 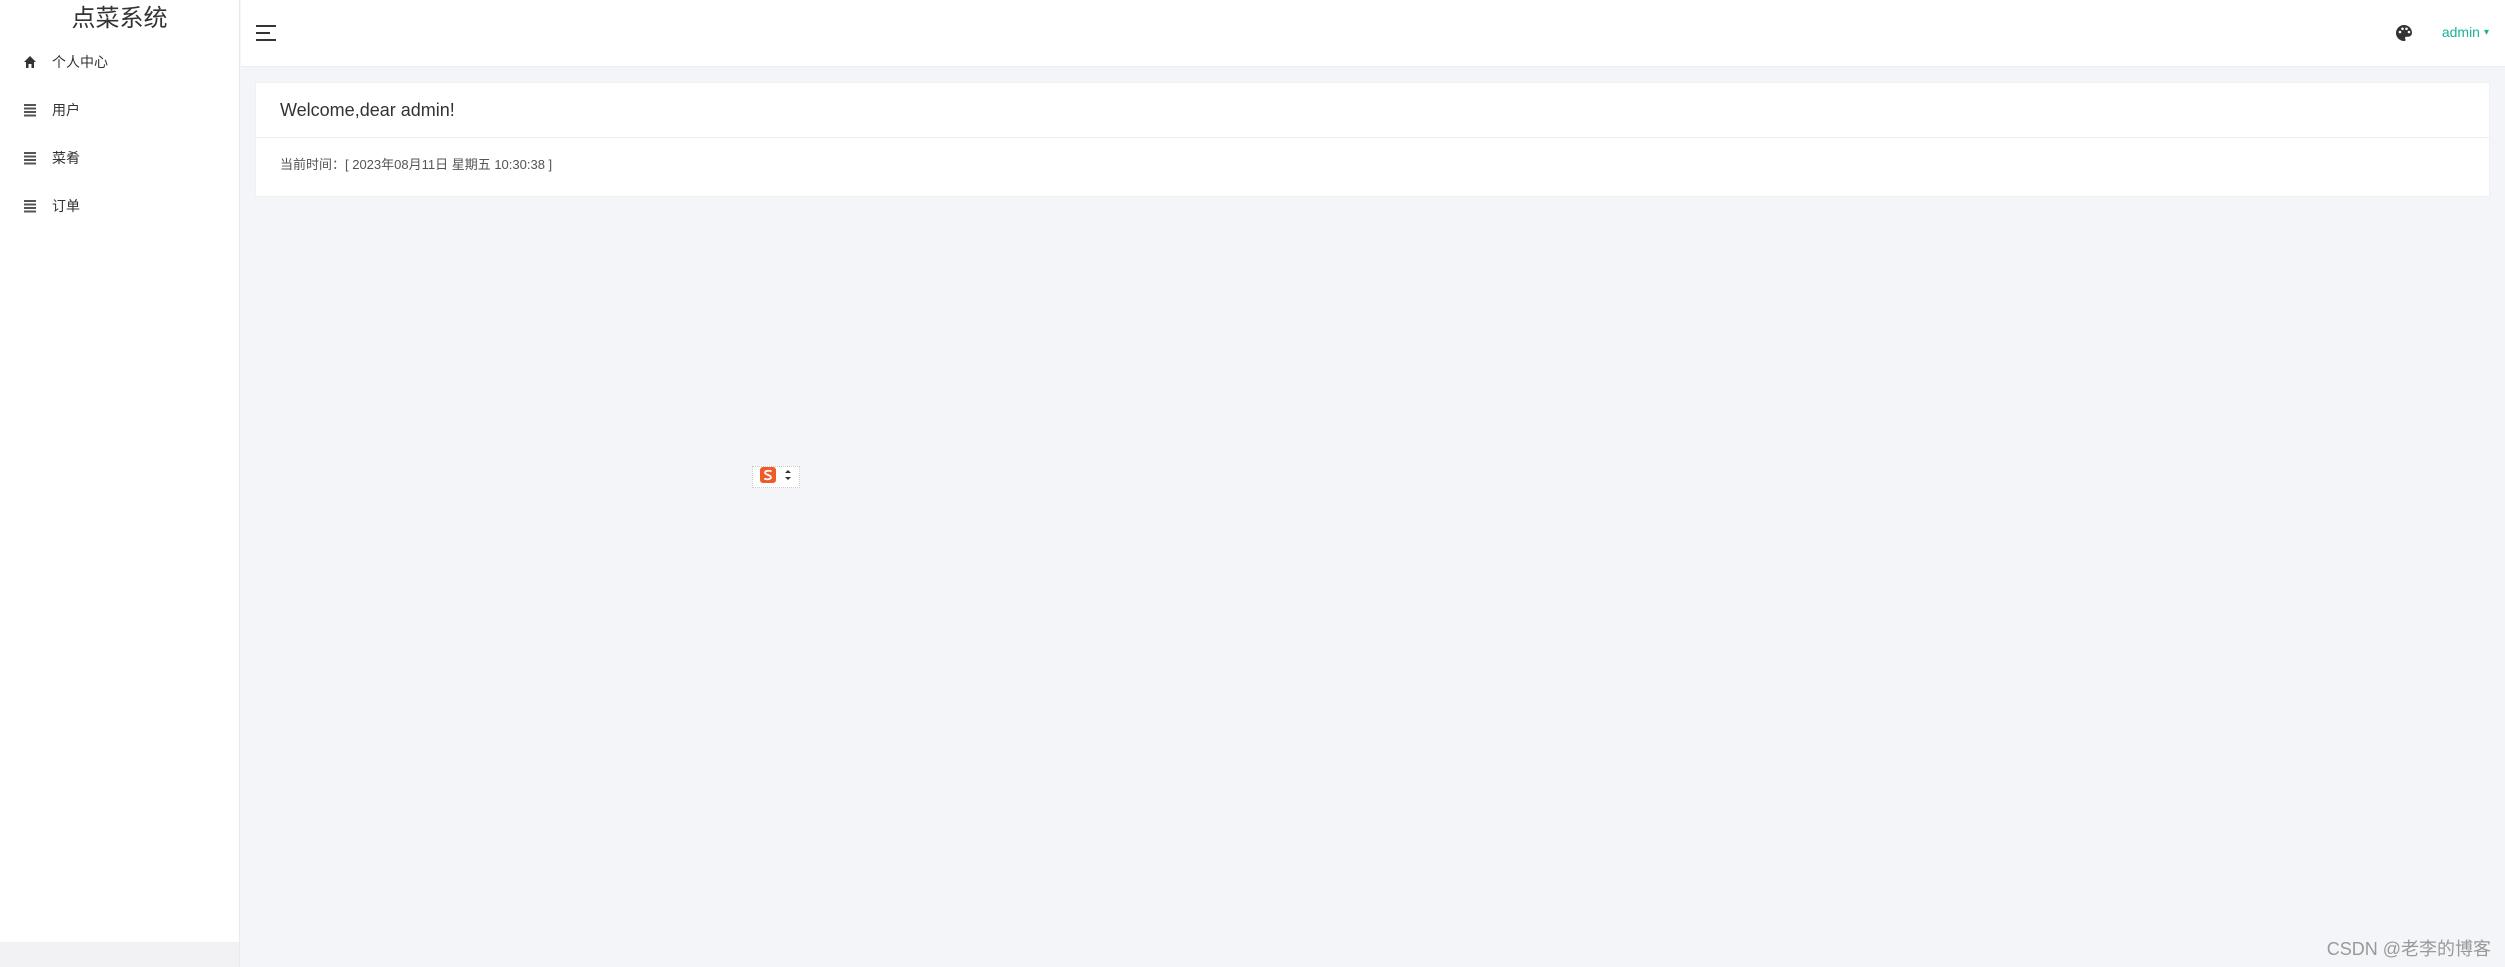 I want to click on sidebar-item-users: 用户, so click(x=119, y=110).